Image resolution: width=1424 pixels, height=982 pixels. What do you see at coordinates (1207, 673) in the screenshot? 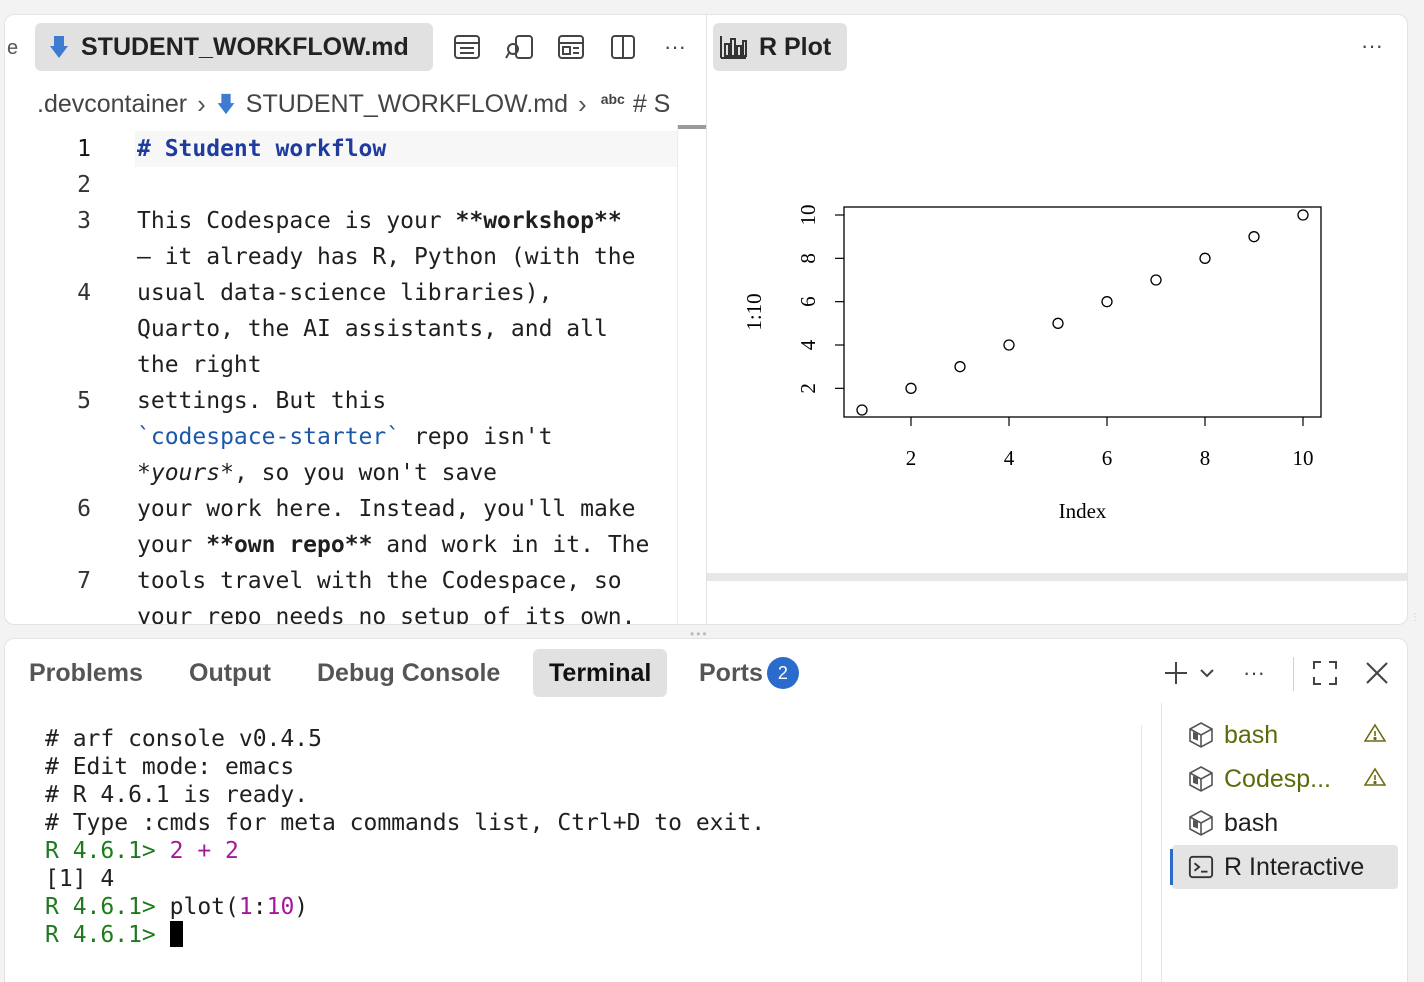
I see `chevron-down-icon` at bounding box center [1207, 673].